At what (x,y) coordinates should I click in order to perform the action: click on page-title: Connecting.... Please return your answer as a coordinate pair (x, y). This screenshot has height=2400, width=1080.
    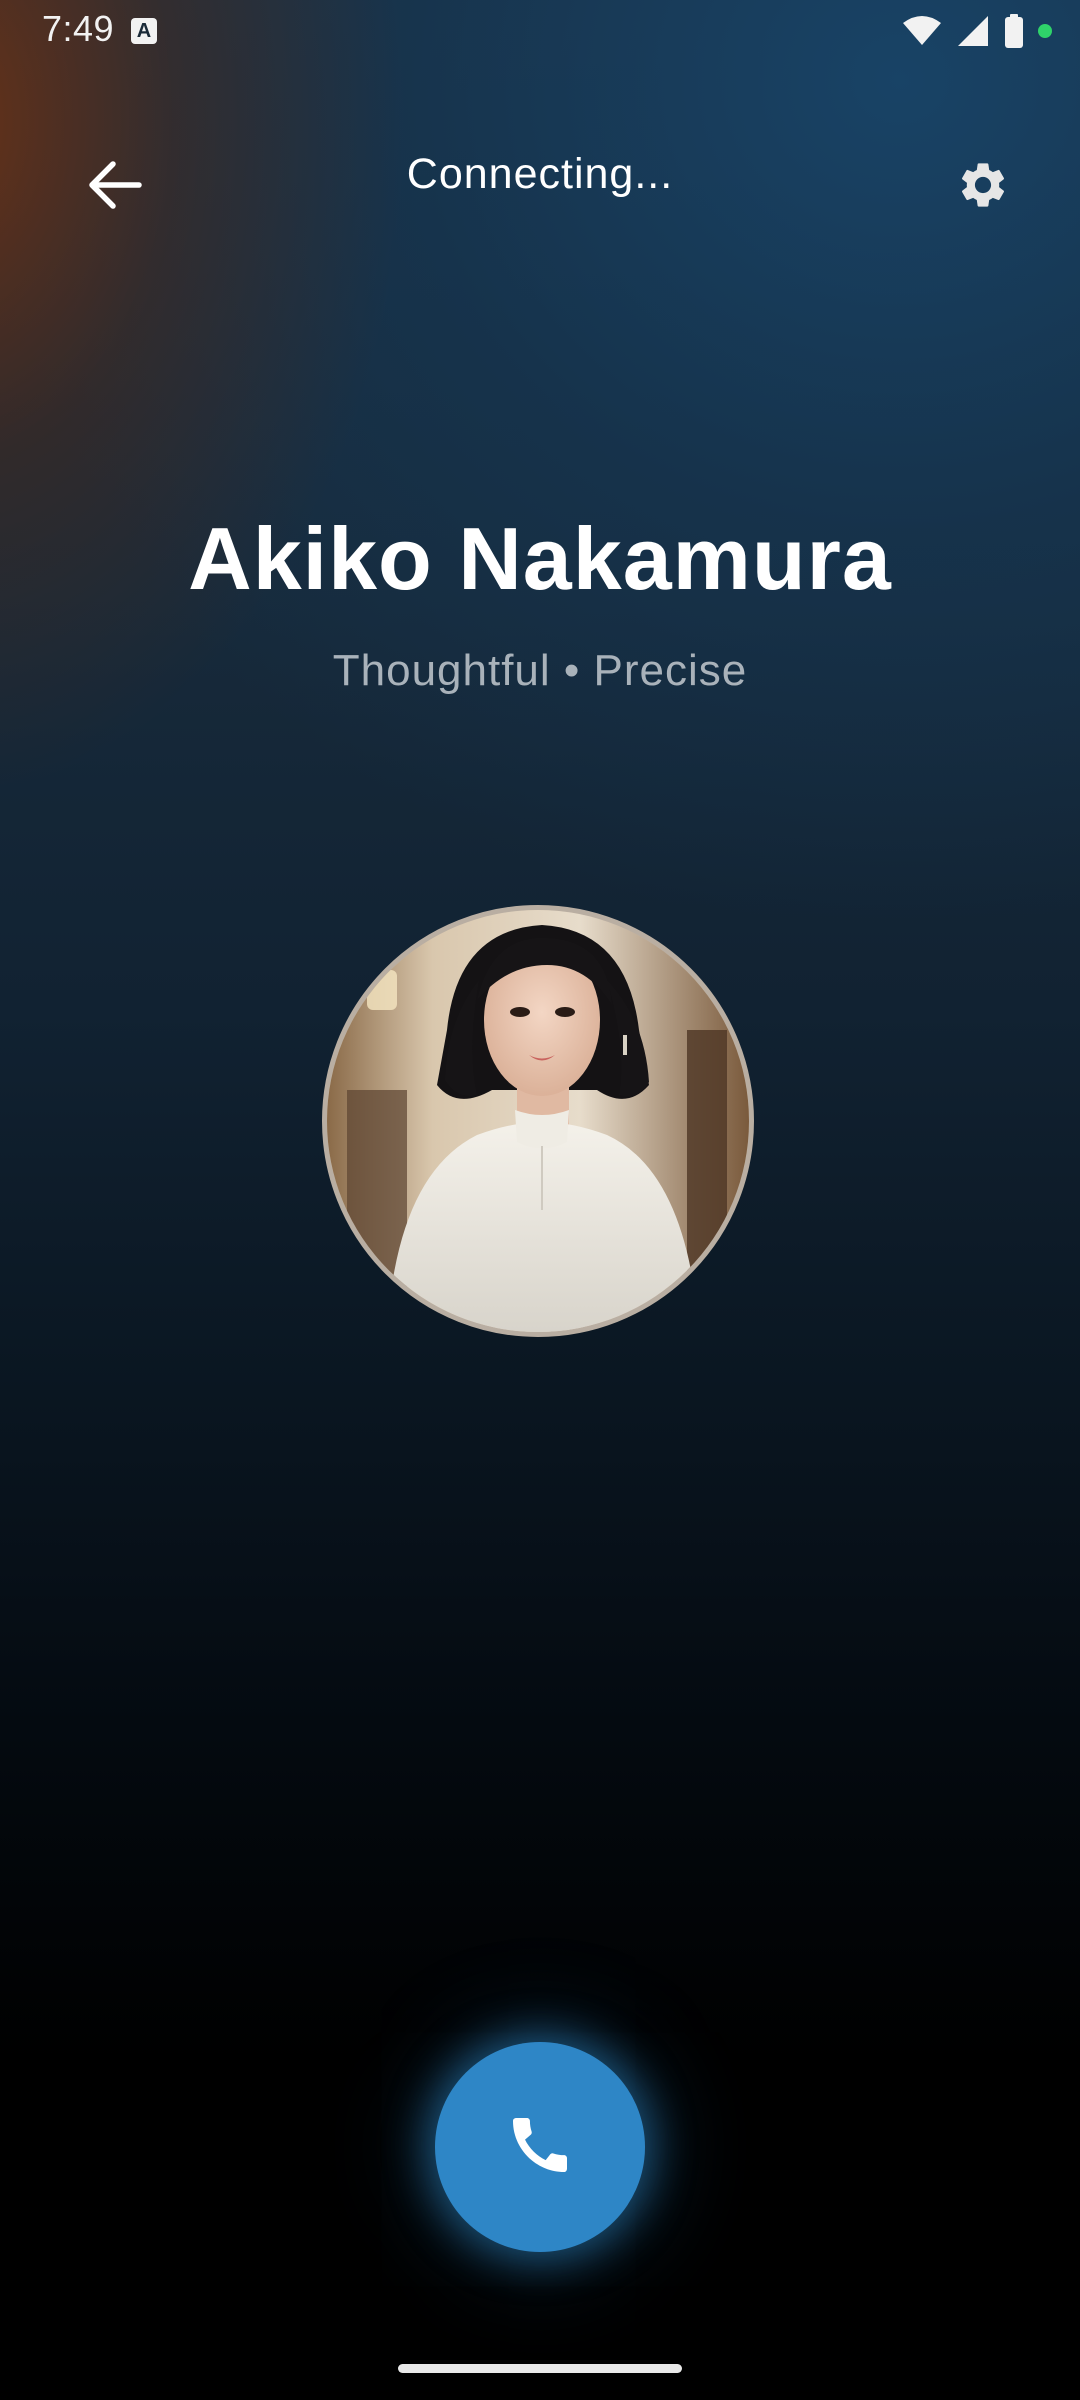
    Looking at the image, I should click on (540, 174).